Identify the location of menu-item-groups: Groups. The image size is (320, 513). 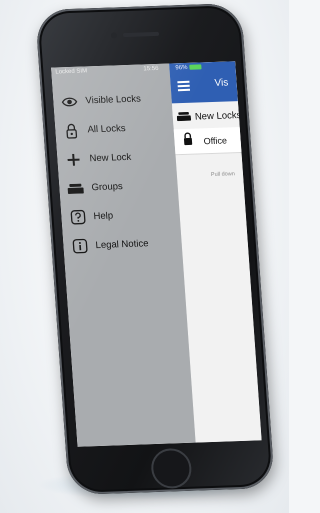
(119, 186).